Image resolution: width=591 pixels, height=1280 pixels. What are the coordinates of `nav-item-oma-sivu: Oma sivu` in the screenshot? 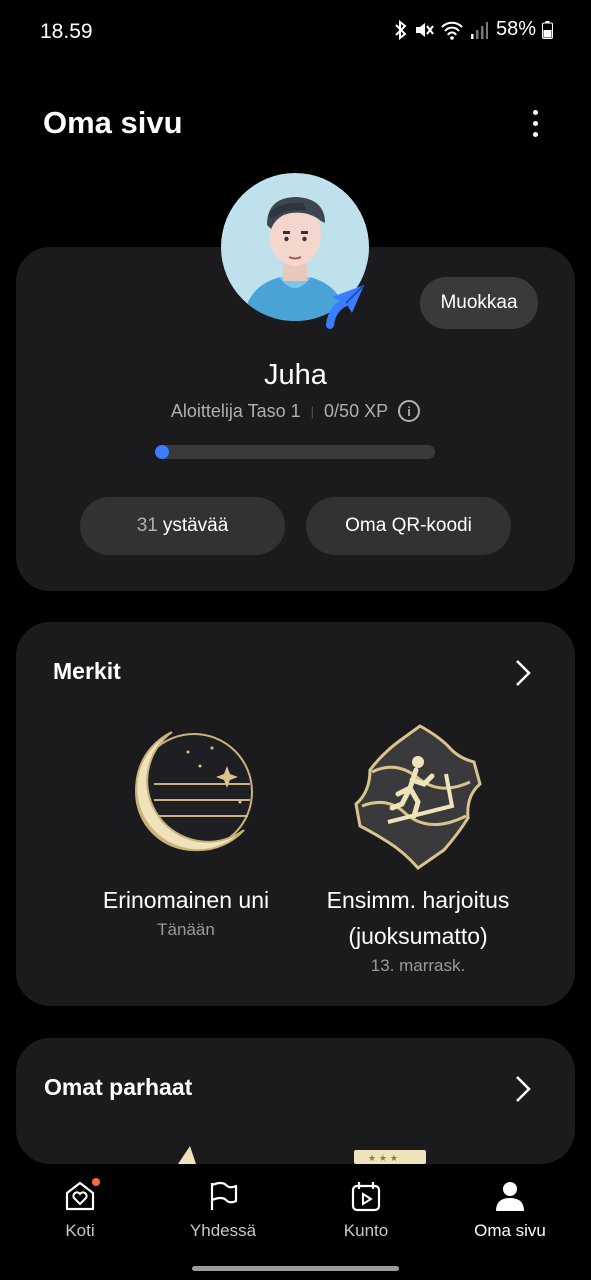 It's located at (510, 1210).